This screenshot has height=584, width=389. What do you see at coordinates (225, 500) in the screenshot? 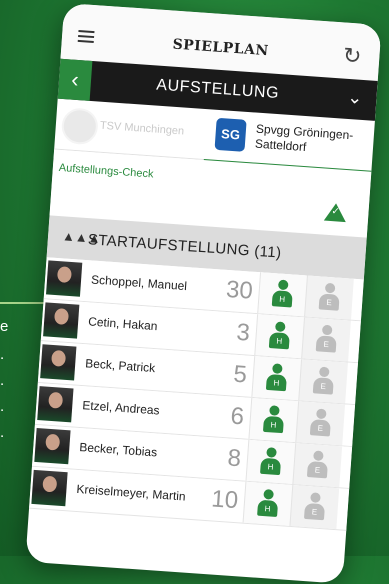
I see `player-number: 10` at bounding box center [225, 500].